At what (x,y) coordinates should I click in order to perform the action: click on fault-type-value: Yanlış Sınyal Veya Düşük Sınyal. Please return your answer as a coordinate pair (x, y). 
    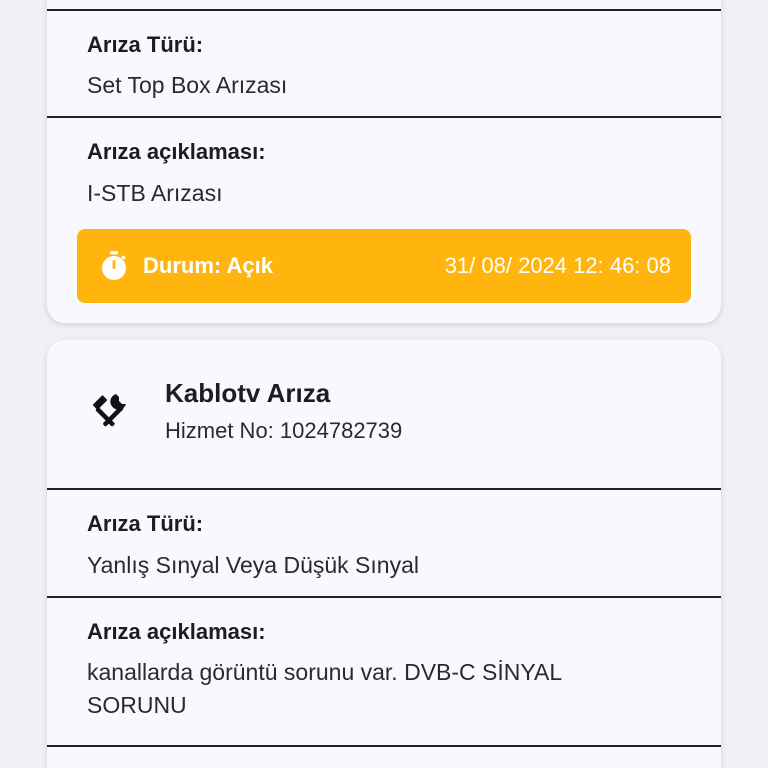
    Looking at the image, I should click on (253, 565).